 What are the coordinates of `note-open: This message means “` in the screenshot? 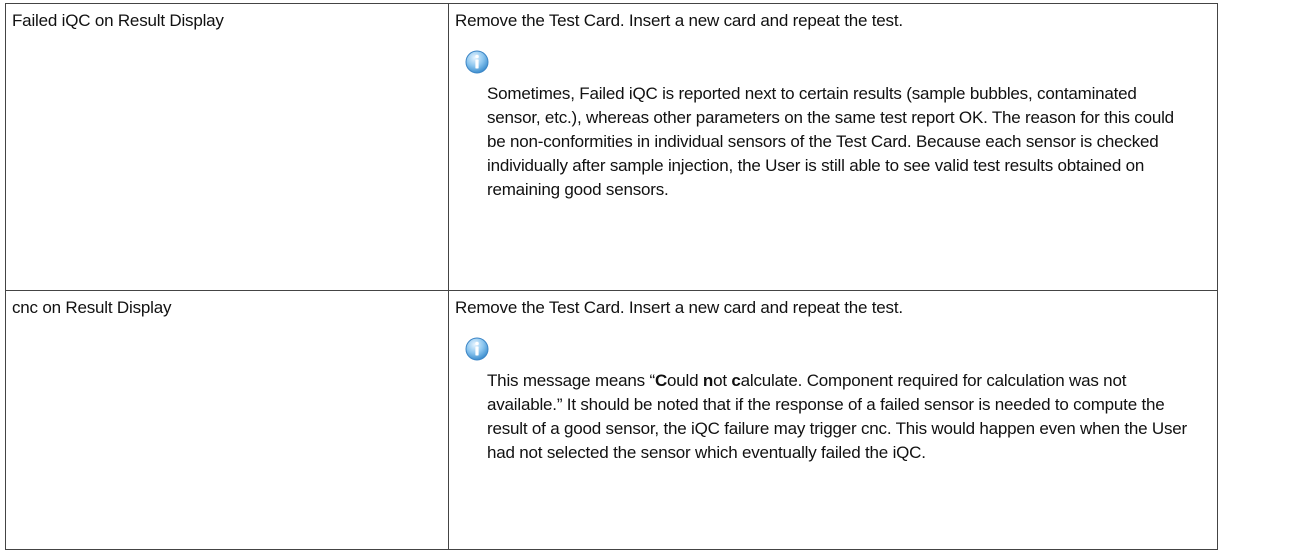 It's located at (571, 380).